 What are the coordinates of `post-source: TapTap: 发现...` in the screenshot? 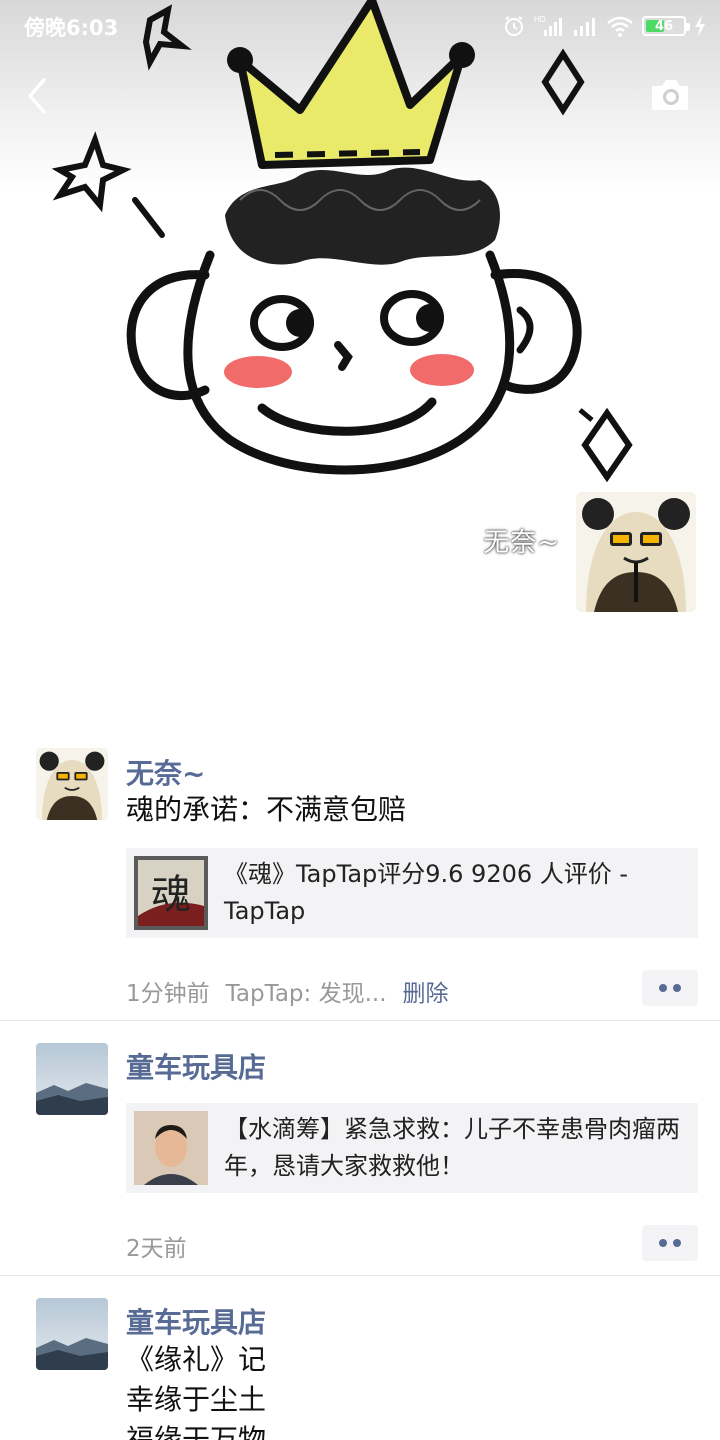 It's located at (306, 991).